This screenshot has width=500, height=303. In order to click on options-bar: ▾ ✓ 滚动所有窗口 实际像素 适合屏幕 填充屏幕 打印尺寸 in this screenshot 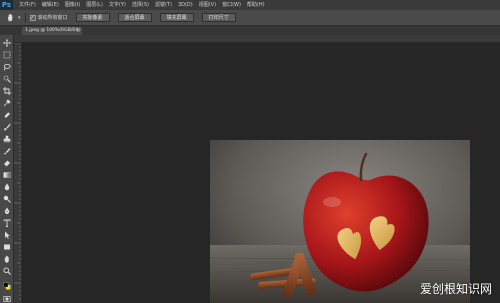, I will do `click(250, 18)`.